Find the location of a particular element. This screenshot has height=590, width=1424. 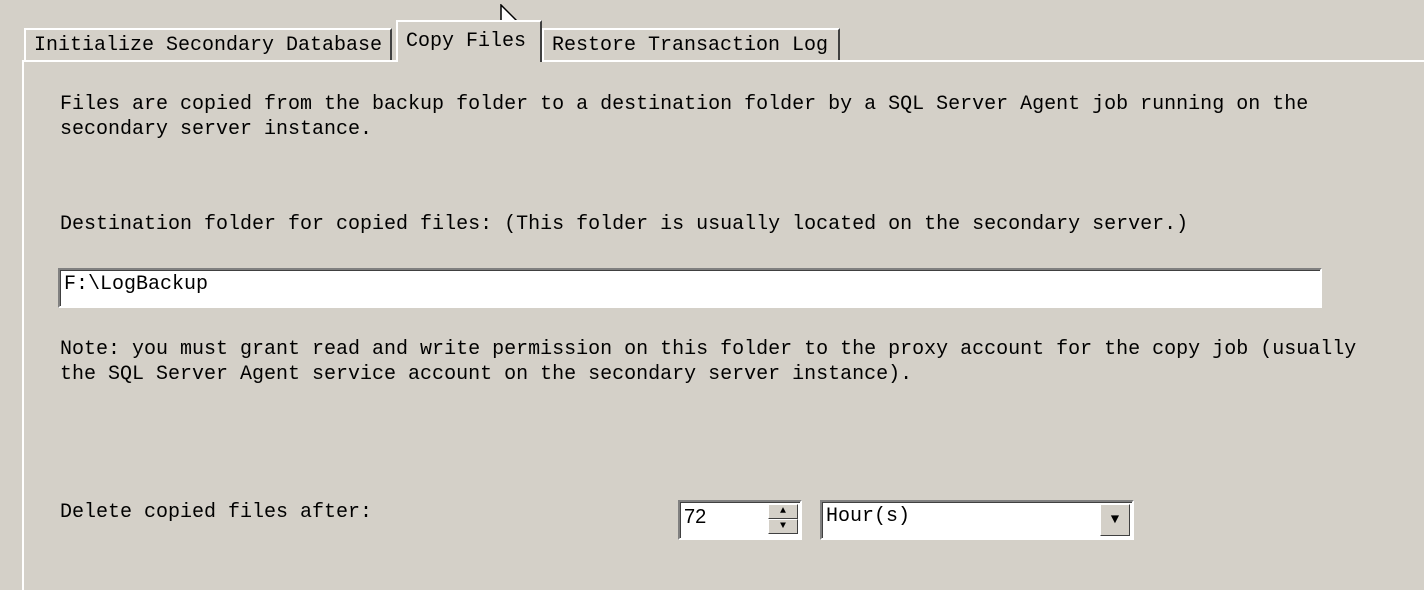

retention-unit-select: Hour(s) is located at coordinates (977, 520).